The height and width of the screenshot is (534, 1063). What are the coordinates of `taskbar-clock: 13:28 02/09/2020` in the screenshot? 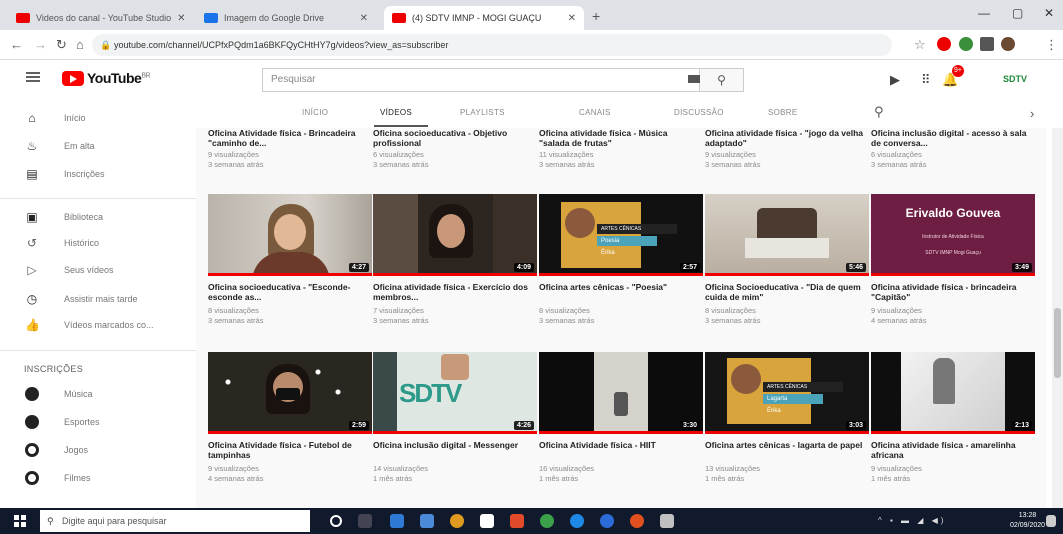 It's located at (1027, 521).